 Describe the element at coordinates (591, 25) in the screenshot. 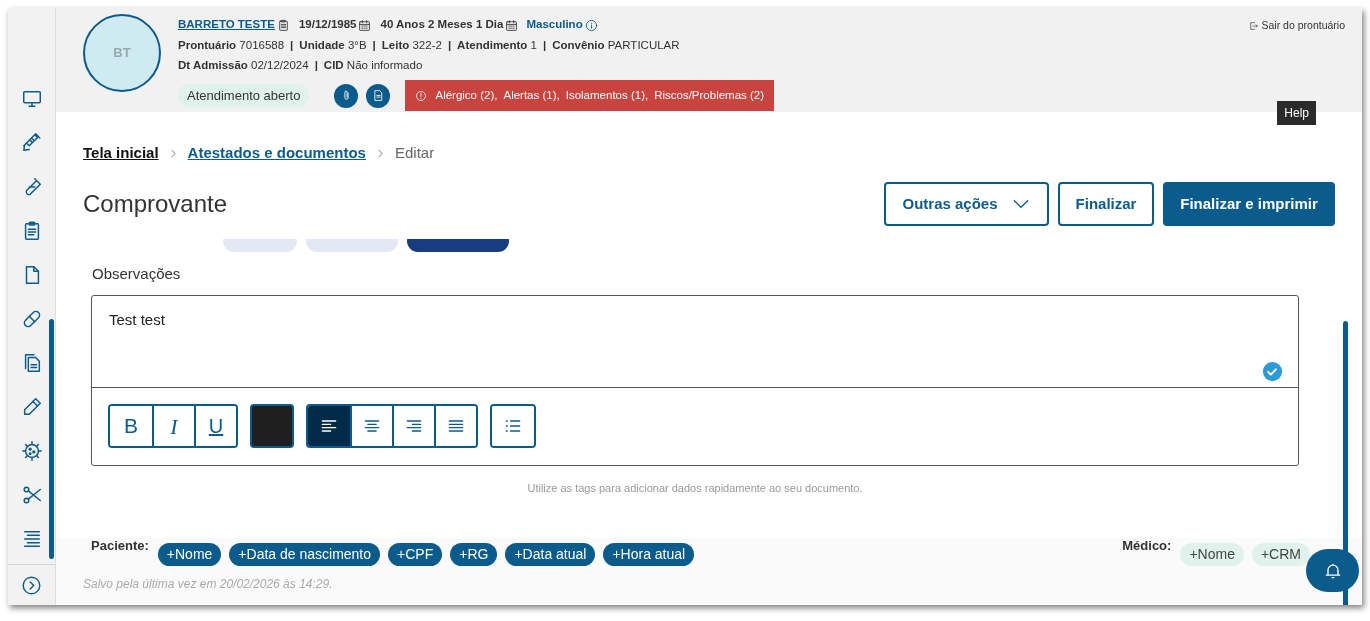

I see `info-icon` at that location.